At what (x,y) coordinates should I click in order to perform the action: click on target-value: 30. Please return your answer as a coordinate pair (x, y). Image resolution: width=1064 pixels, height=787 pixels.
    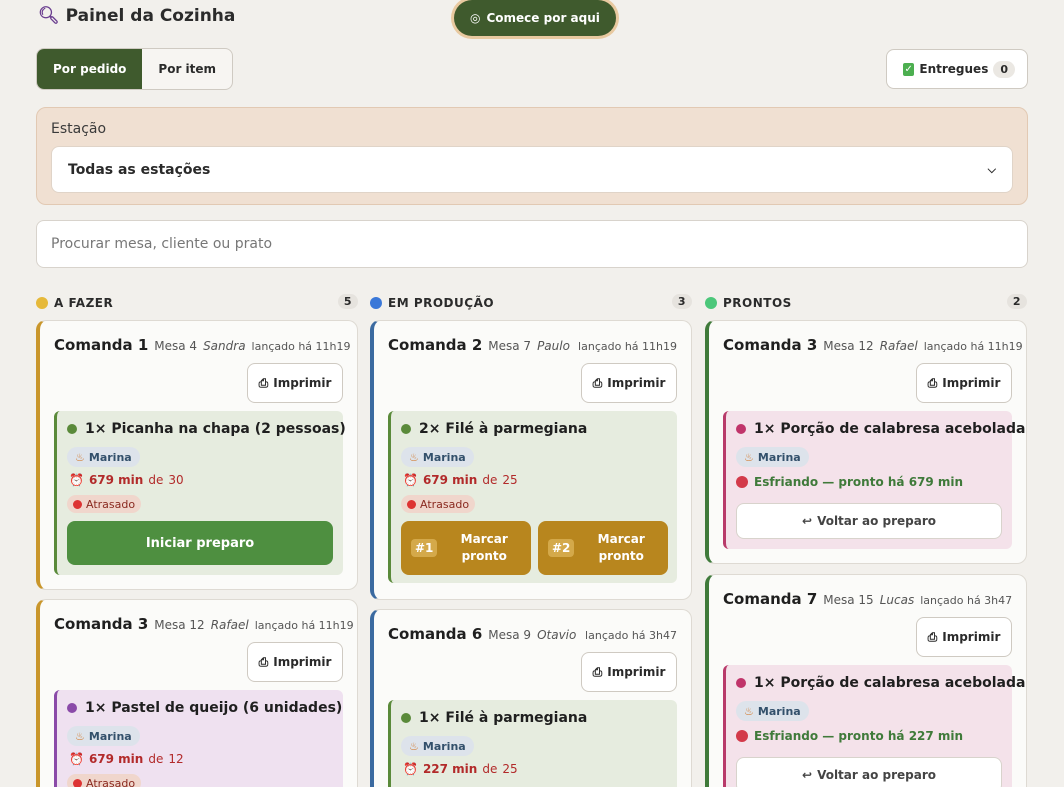
    Looking at the image, I should click on (176, 480).